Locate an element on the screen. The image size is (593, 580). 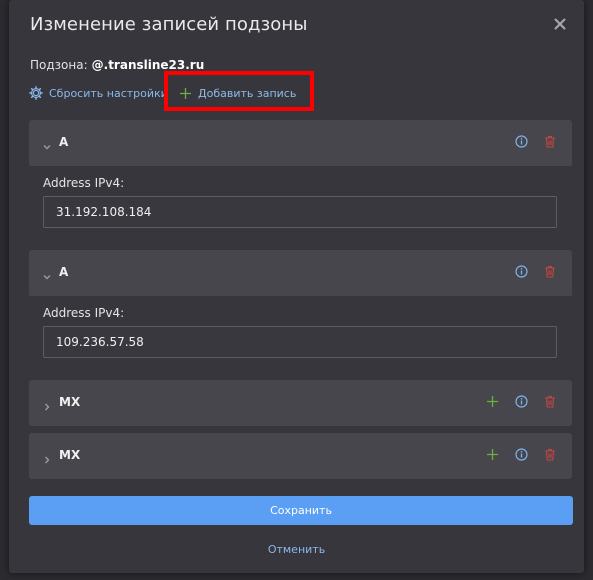
reset-settings-button: Сбросить настройки is located at coordinates (98, 93).